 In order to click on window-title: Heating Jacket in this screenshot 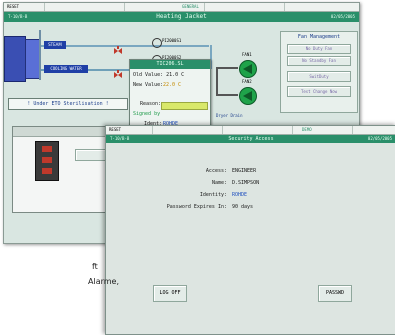, I will do `click(181, 16)`.